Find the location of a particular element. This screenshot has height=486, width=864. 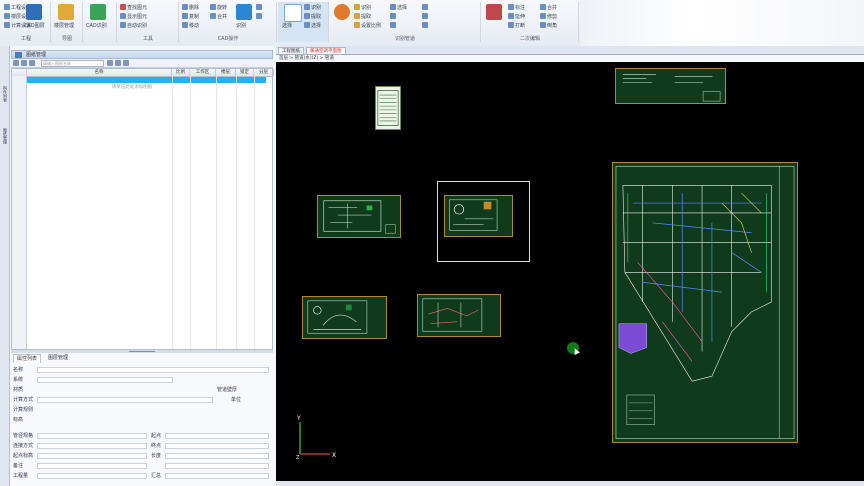

up-icon is located at coordinates (110, 63).